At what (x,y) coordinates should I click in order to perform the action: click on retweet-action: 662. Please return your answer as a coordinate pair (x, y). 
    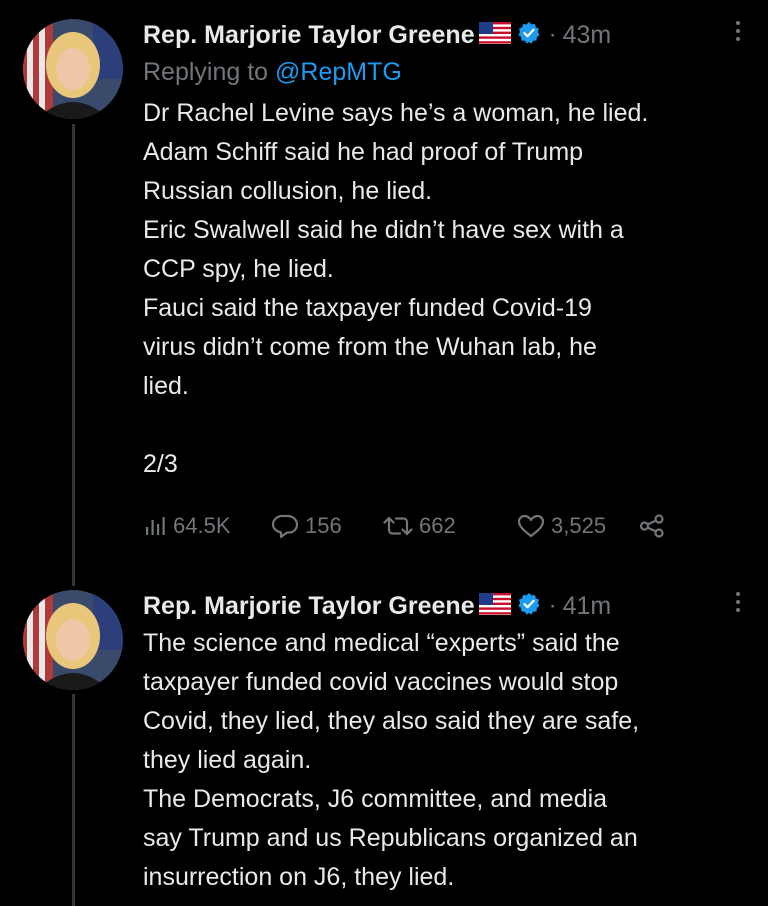
    Looking at the image, I should click on (450, 526).